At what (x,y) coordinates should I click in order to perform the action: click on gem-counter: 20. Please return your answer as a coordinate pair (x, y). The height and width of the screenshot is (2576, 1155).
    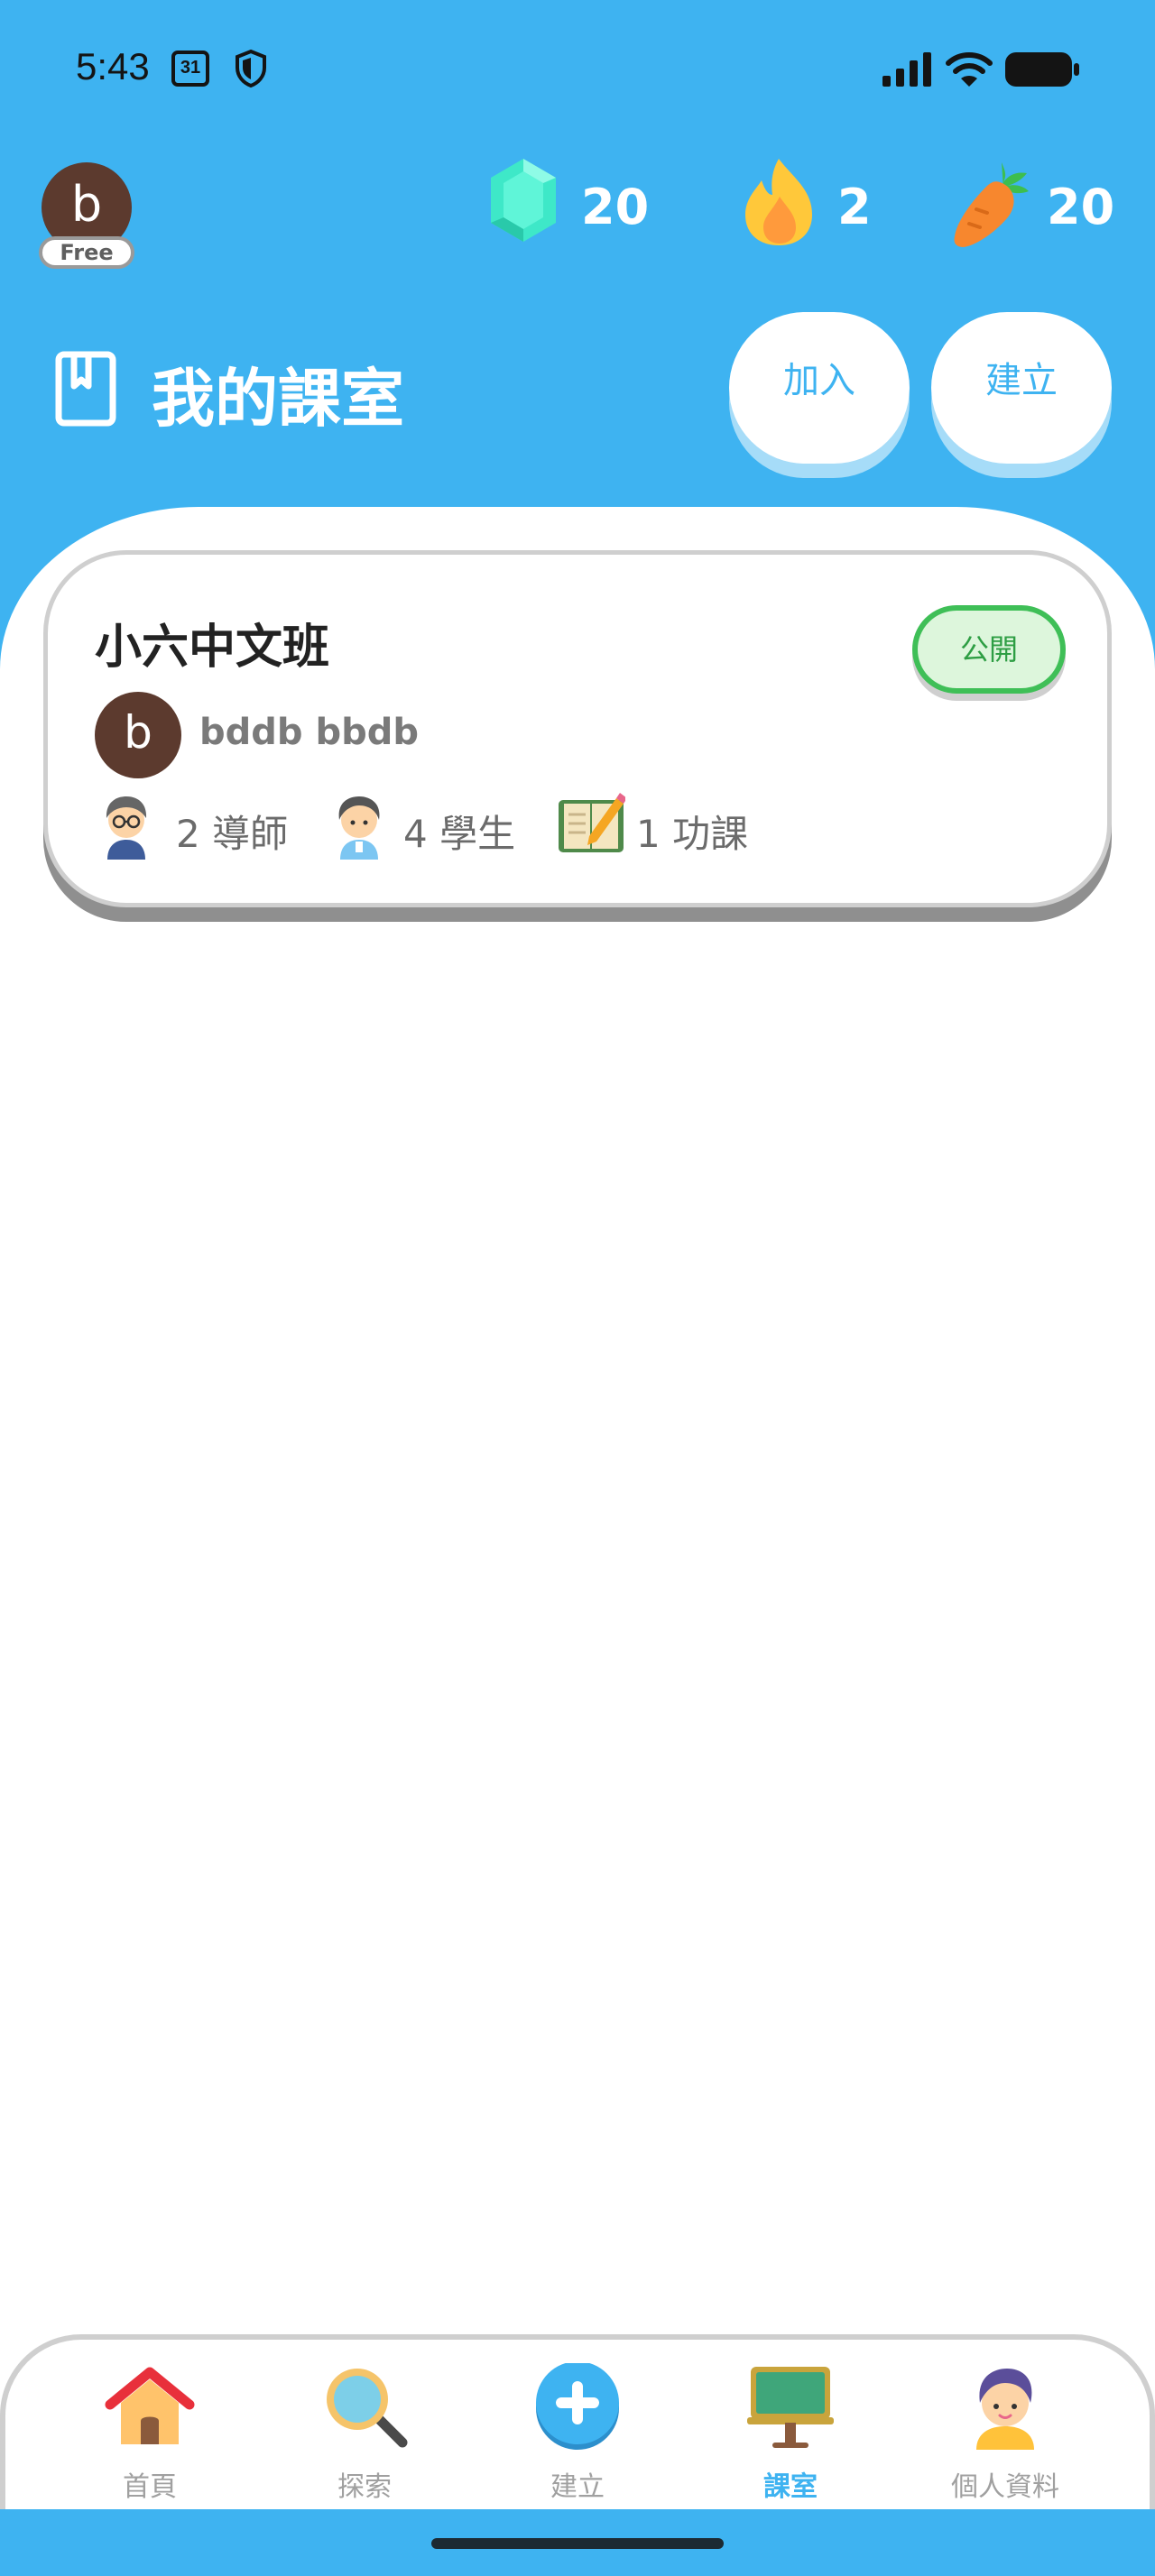
    Looking at the image, I should click on (575, 209).